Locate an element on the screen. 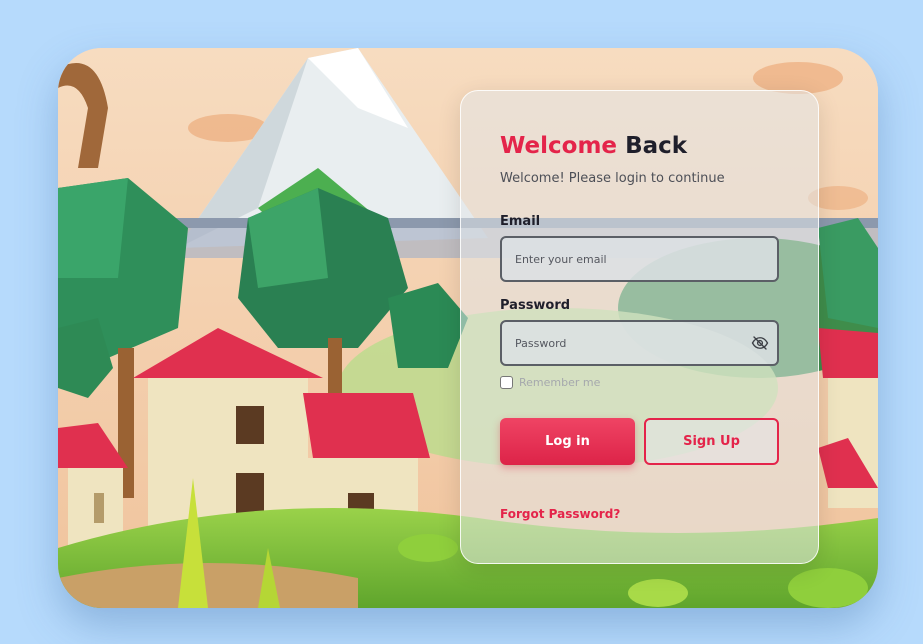 The width and height of the screenshot is (923, 644). password-label: Password is located at coordinates (535, 305).